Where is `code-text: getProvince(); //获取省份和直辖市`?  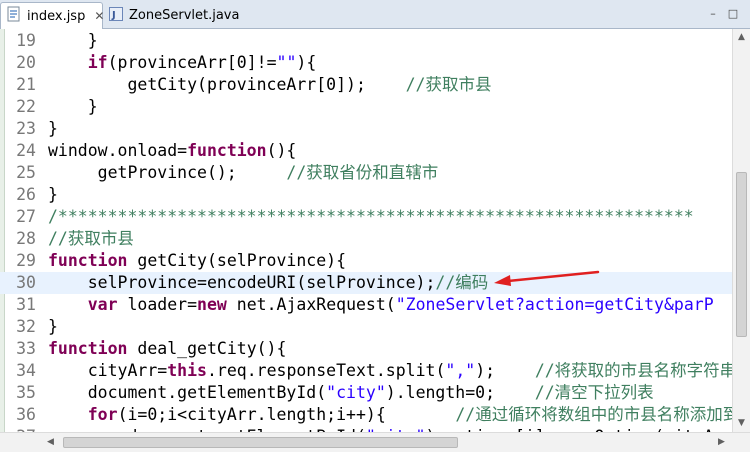
code-text: getProvince(); //获取省份和直辖市 is located at coordinates (243, 173).